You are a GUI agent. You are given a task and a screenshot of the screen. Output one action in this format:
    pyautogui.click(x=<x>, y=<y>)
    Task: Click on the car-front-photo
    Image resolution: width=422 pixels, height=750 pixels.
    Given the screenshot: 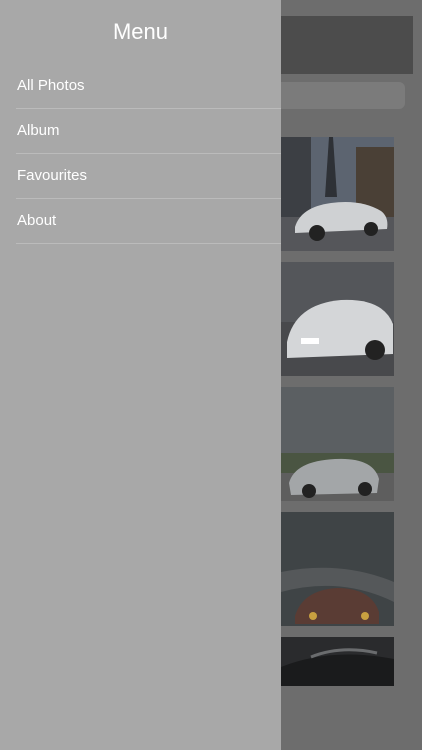 What is the action you would take?
    pyautogui.click(x=337, y=319)
    